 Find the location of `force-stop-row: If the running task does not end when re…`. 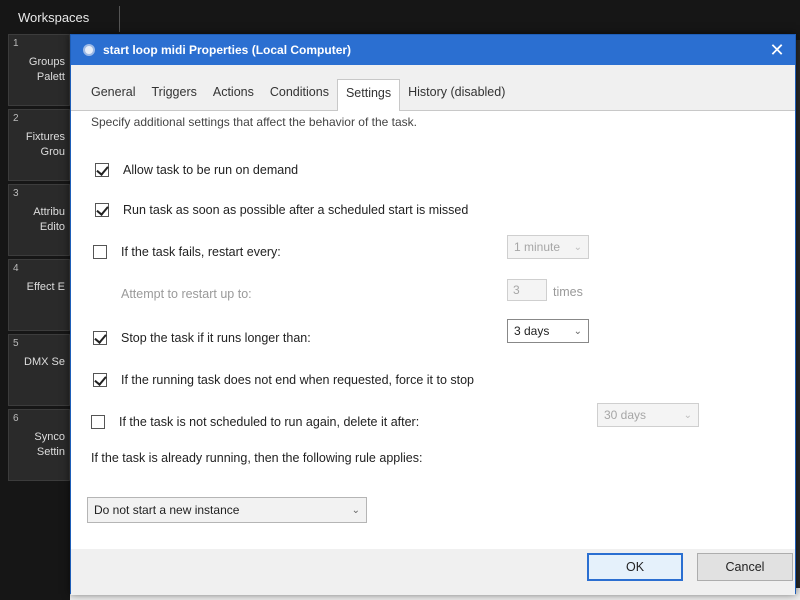

force-stop-row: If the running task does not end when re… is located at coordinates (283, 380).